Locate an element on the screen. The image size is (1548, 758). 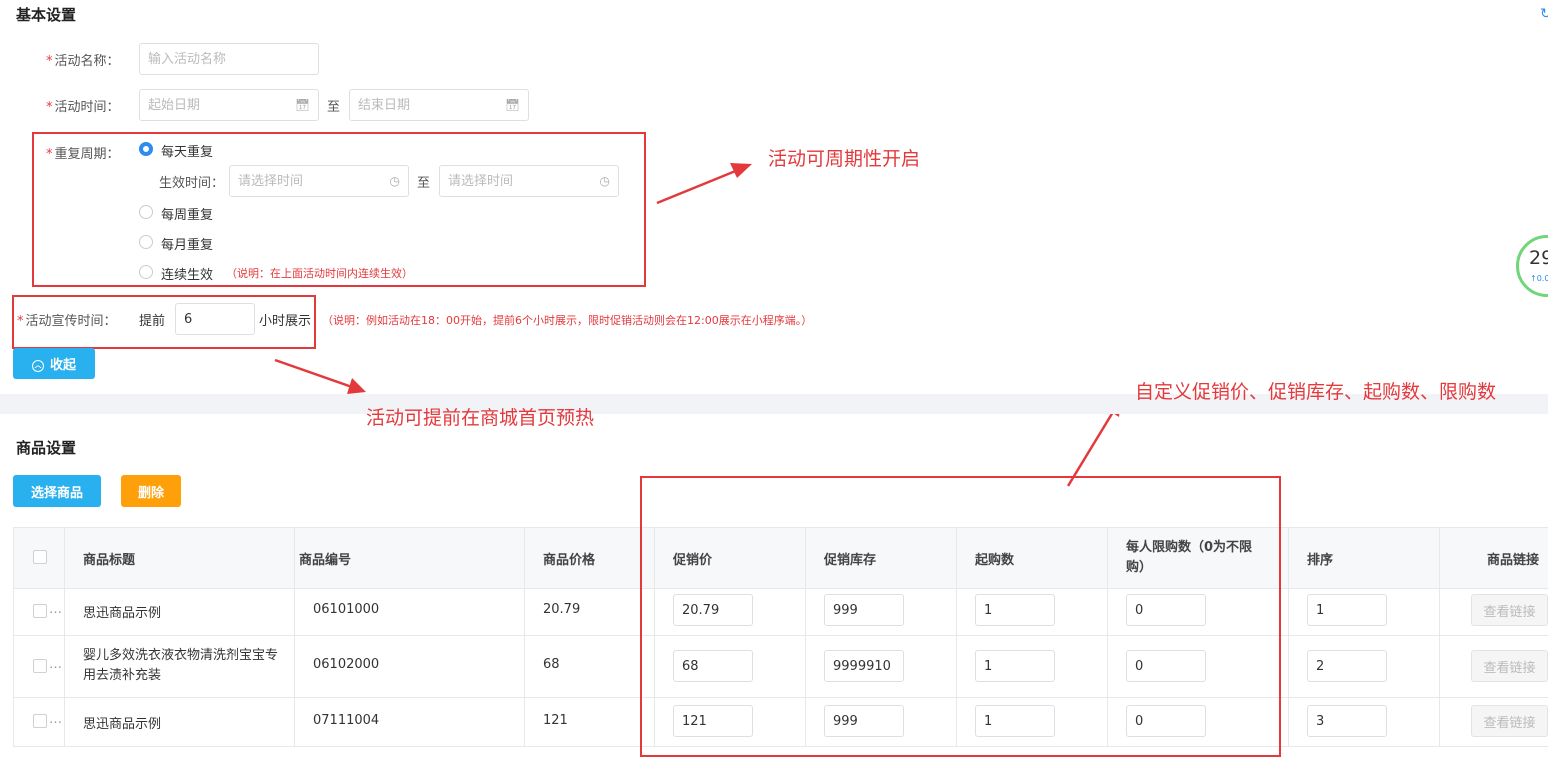
gauge-value: 29 is located at coordinates (1538, 258).